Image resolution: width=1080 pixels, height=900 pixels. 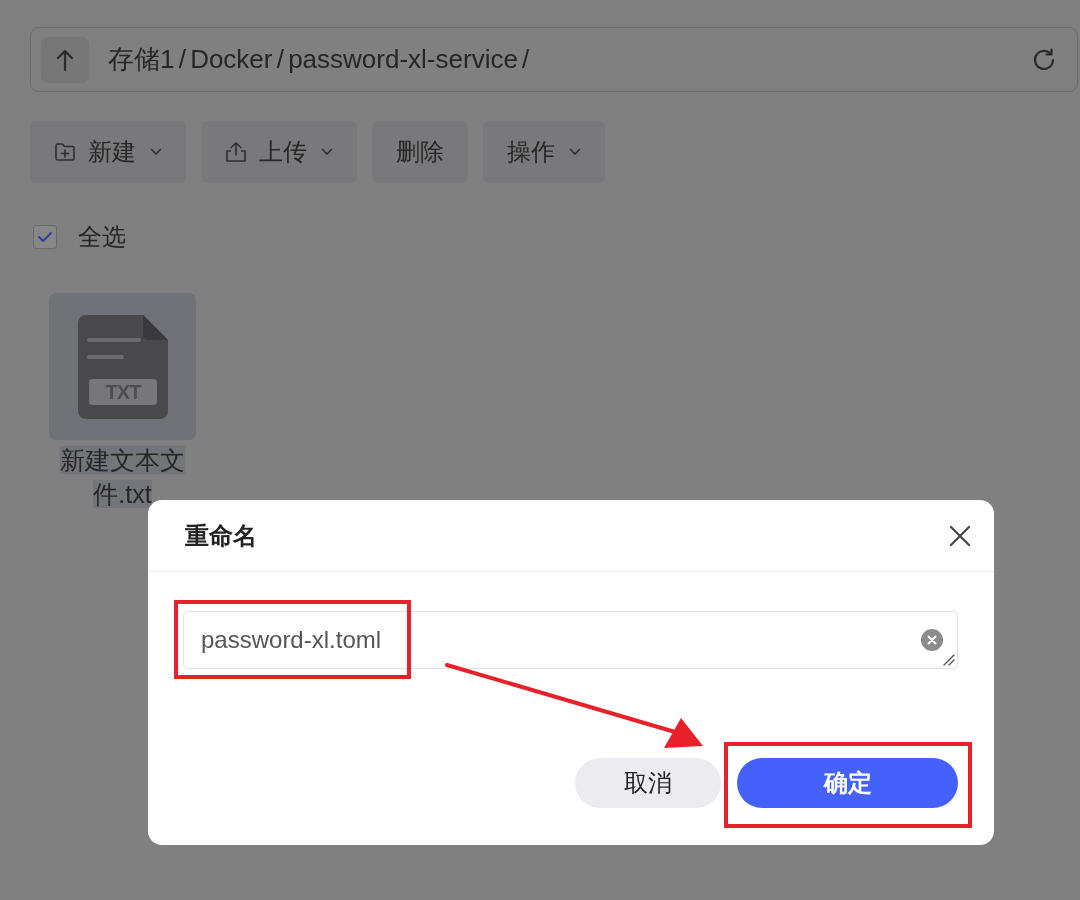 What do you see at coordinates (949, 660) in the screenshot?
I see `resize-grip-icon` at bounding box center [949, 660].